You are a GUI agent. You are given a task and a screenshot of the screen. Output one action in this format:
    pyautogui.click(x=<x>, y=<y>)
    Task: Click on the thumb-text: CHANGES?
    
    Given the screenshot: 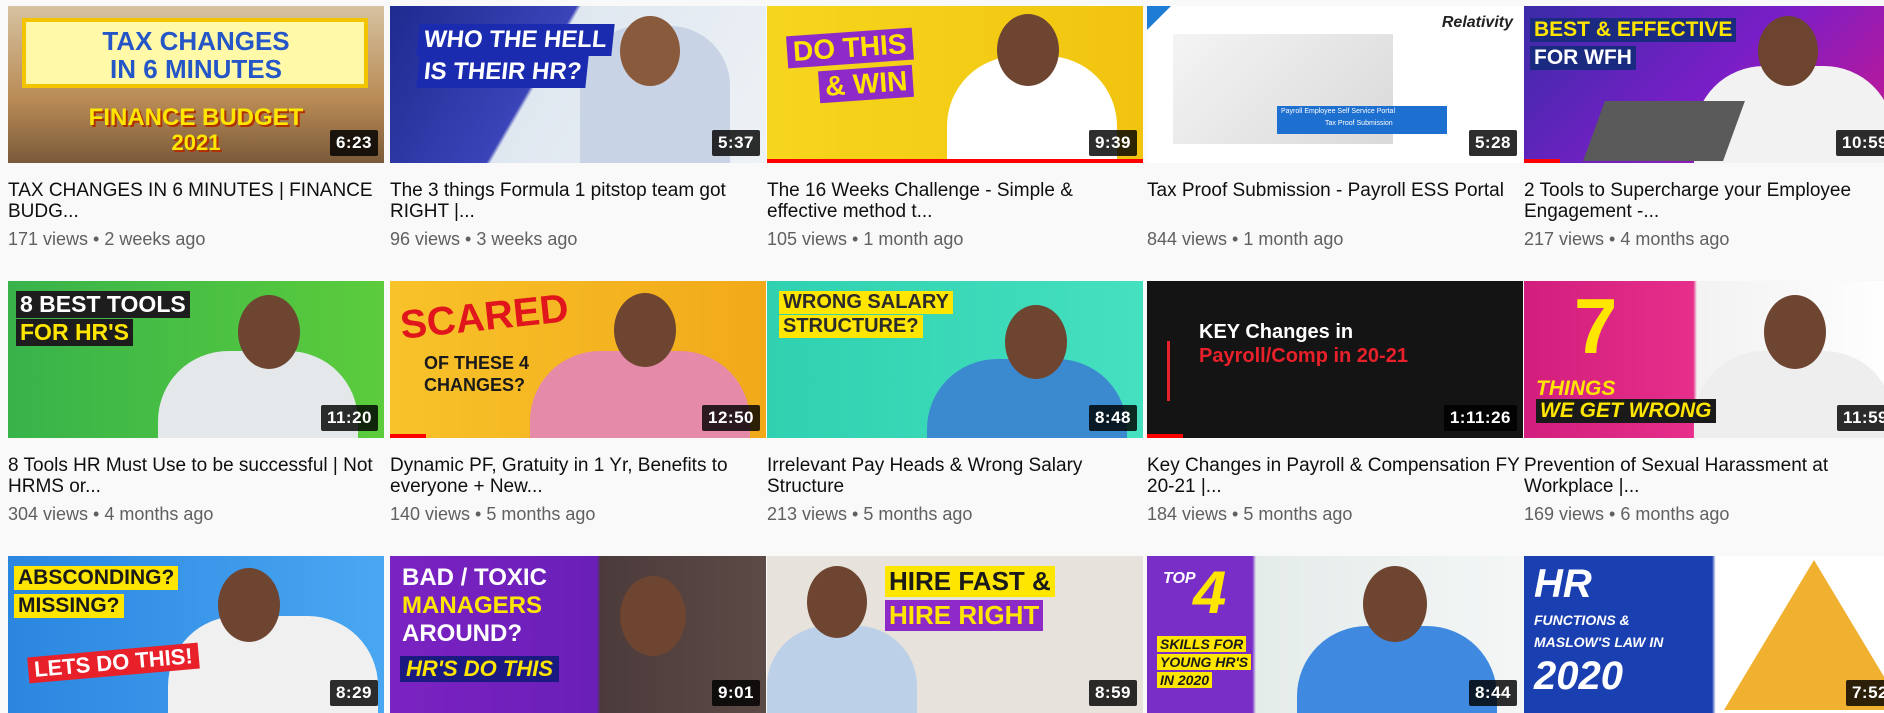 What is the action you would take?
    pyautogui.click(x=475, y=385)
    